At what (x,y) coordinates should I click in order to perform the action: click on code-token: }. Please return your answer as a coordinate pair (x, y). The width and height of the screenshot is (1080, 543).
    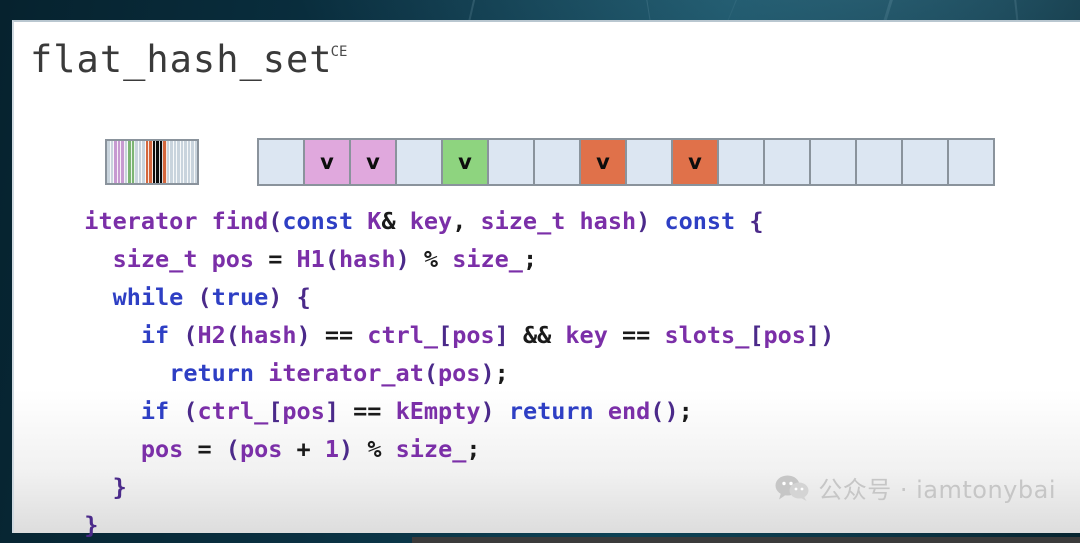
    Looking at the image, I should click on (119, 487).